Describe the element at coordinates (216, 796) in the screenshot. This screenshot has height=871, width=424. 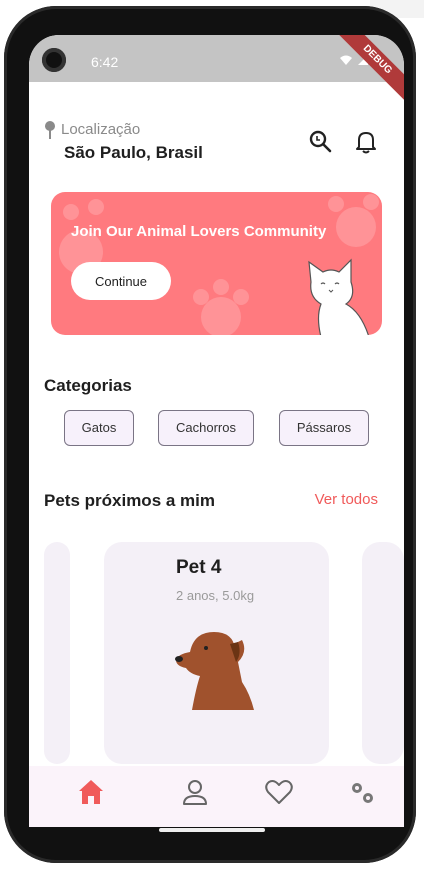
I see `bottom-nav` at that location.